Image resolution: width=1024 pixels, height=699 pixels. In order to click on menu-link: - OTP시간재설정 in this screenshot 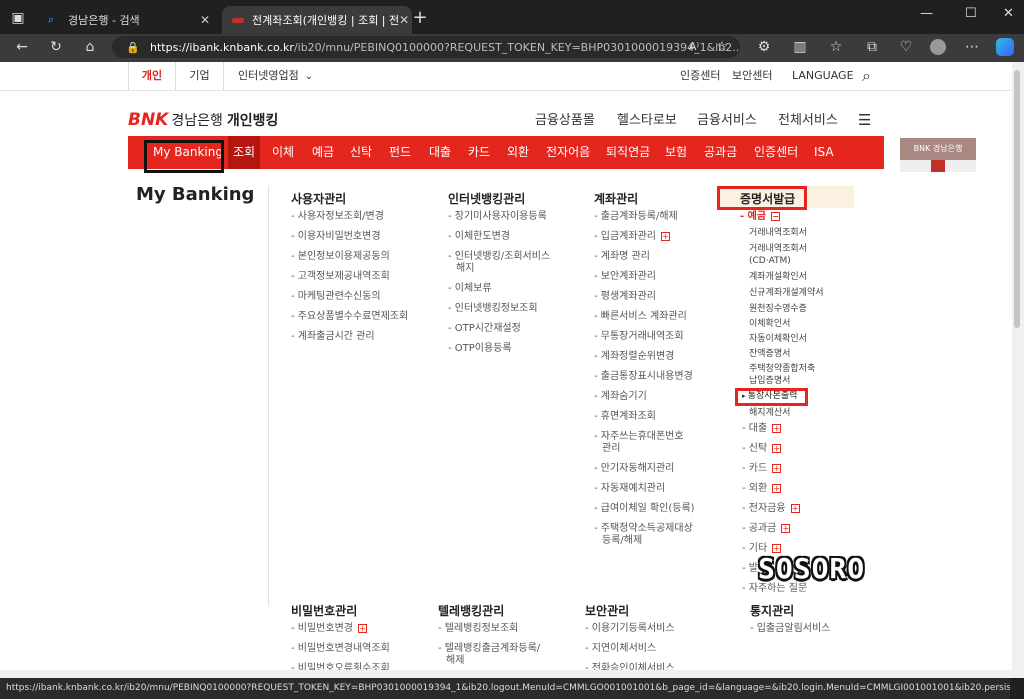, I will do `click(484, 328)`.